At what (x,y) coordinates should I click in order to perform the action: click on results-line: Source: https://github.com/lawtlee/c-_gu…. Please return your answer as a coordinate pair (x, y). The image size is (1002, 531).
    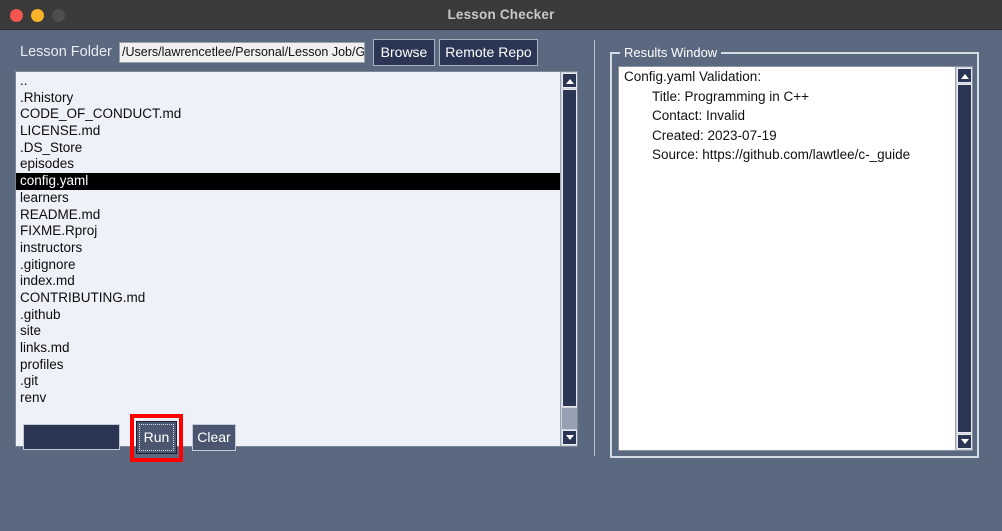
    Looking at the image, I should click on (781, 154).